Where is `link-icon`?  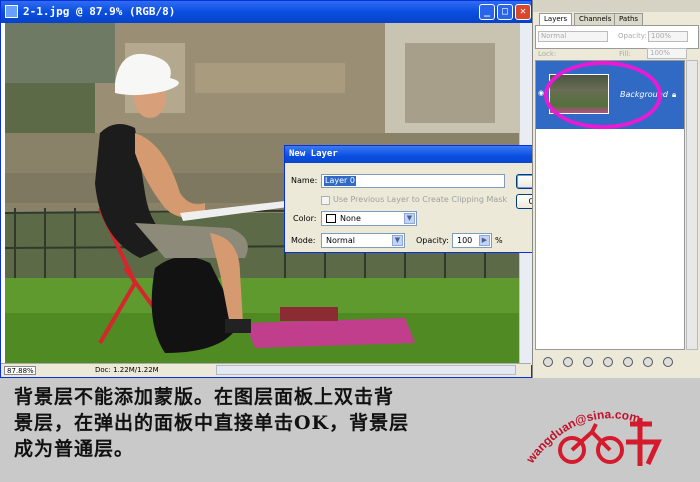
link-icon is located at coordinates (548, 362).